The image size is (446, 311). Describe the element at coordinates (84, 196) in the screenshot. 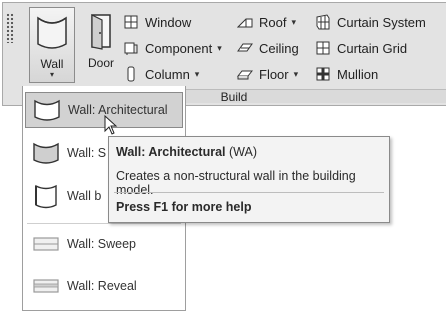

I see `menu-item-label: Wall b` at that location.